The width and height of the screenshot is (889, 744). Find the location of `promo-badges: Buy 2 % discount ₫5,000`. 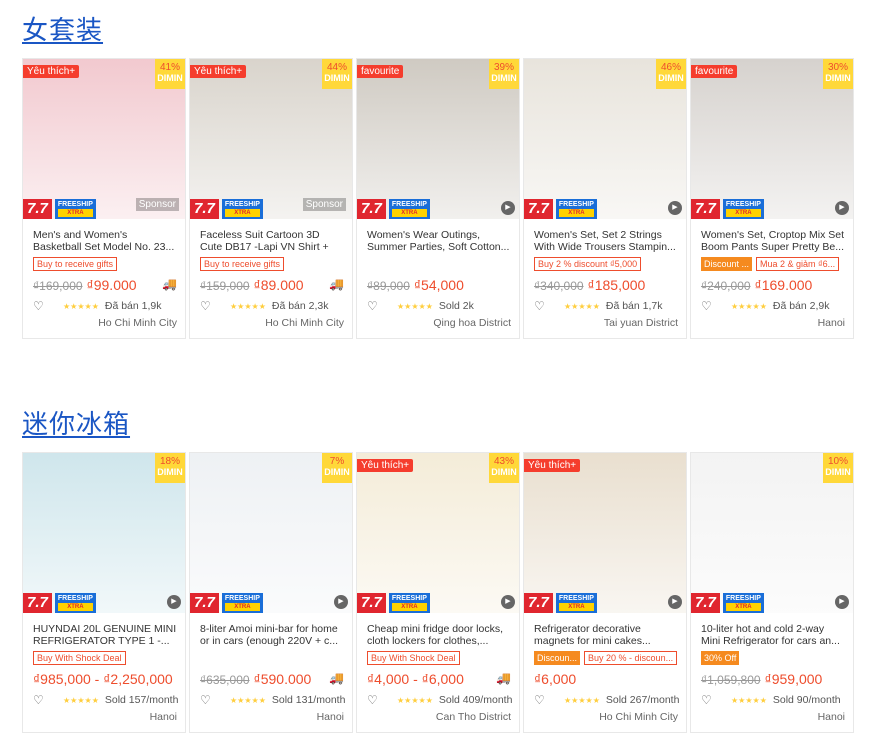

promo-badges: Buy 2 % discount ₫5,000 is located at coordinates (610, 264).